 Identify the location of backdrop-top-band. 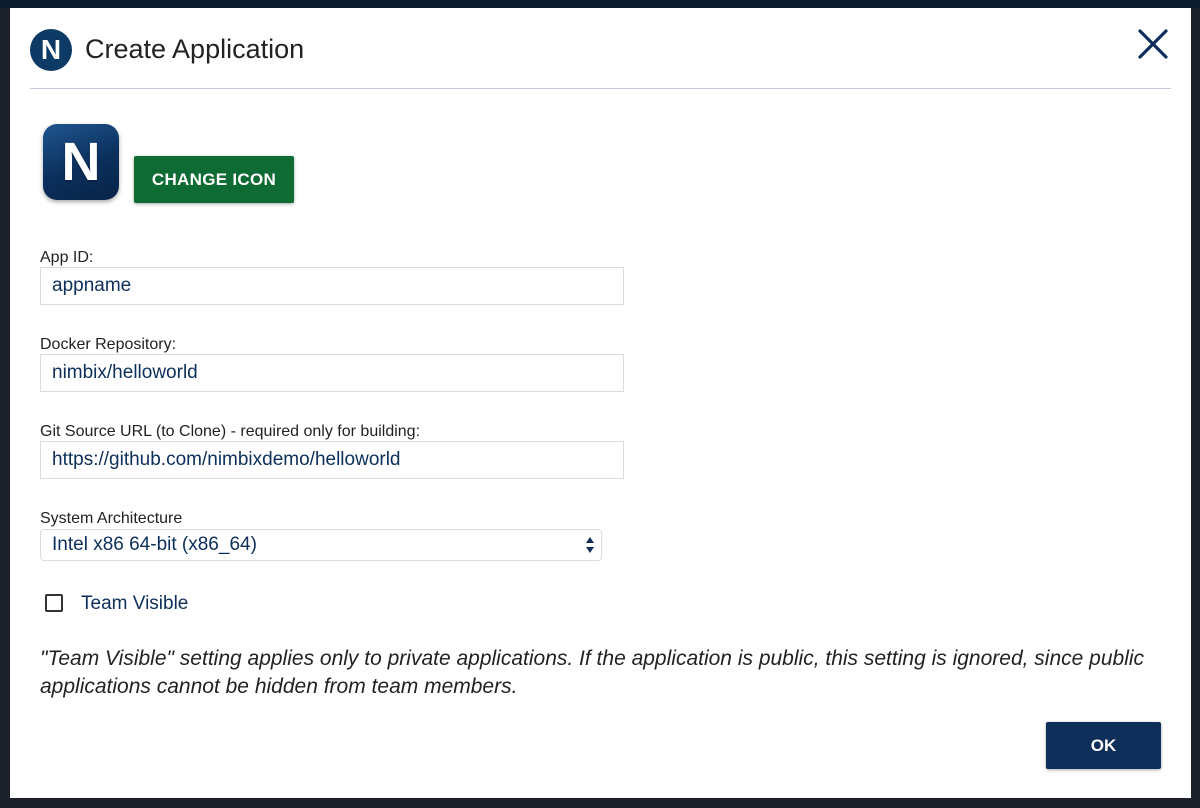
(600, 4).